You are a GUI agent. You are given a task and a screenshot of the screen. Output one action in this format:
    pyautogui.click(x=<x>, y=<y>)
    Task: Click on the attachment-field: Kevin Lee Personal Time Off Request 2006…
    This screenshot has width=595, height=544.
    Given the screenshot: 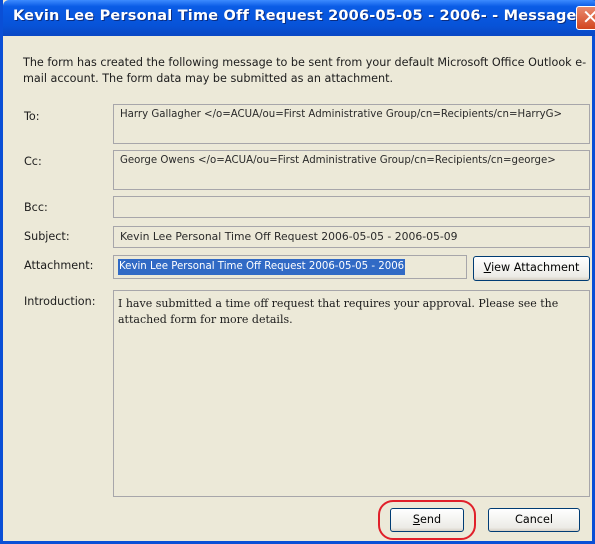 What is the action you would take?
    pyautogui.click(x=290, y=267)
    